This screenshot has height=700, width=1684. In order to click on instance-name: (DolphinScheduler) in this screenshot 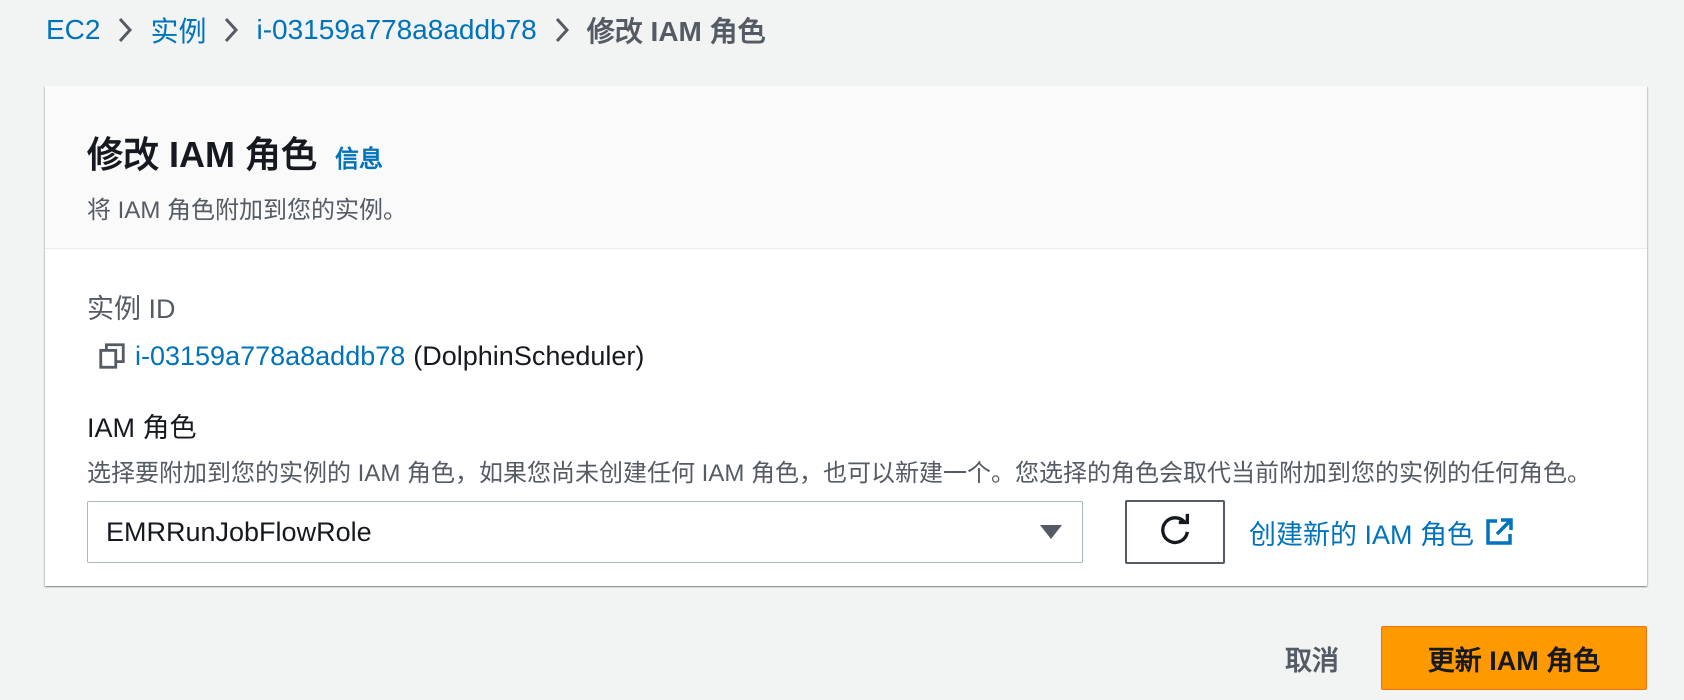, I will do `click(529, 355)`.